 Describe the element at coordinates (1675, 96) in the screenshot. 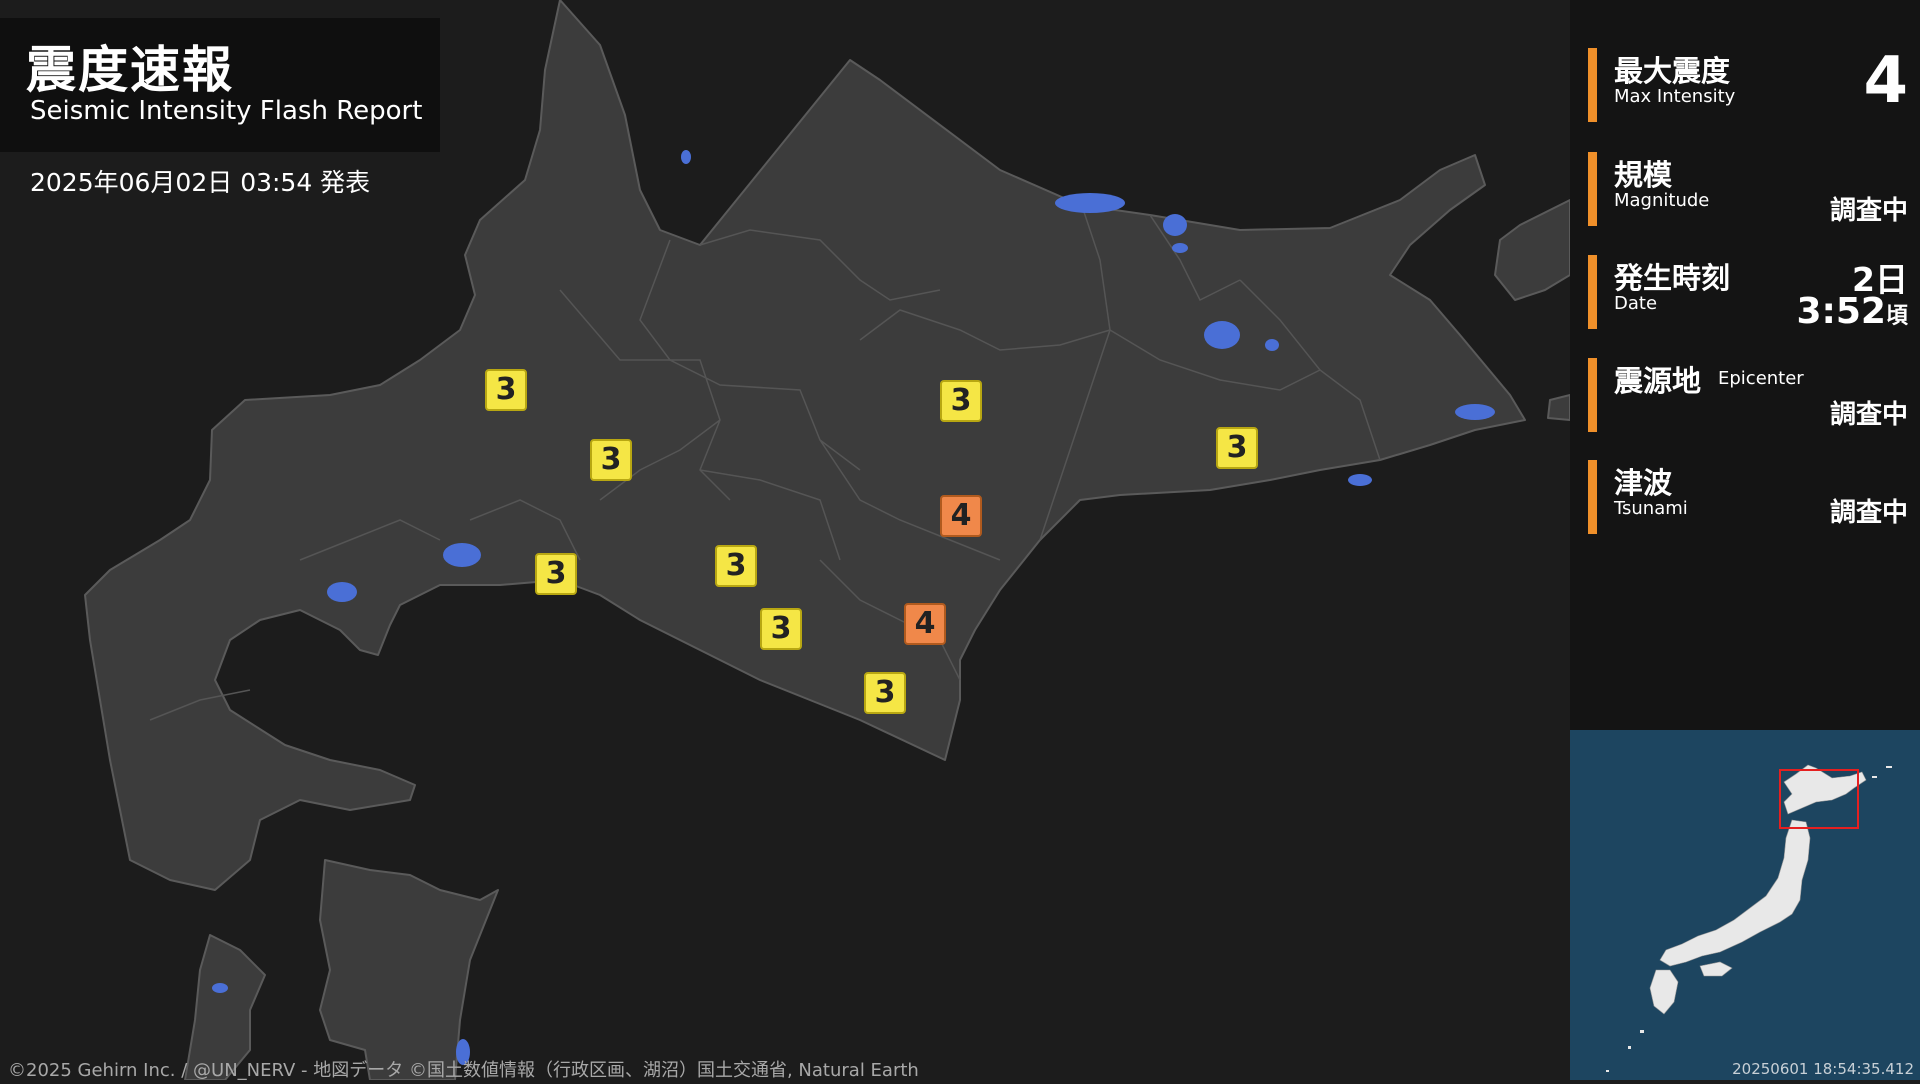

I see `max-intensity-label-en: Max Intensity` at that location.